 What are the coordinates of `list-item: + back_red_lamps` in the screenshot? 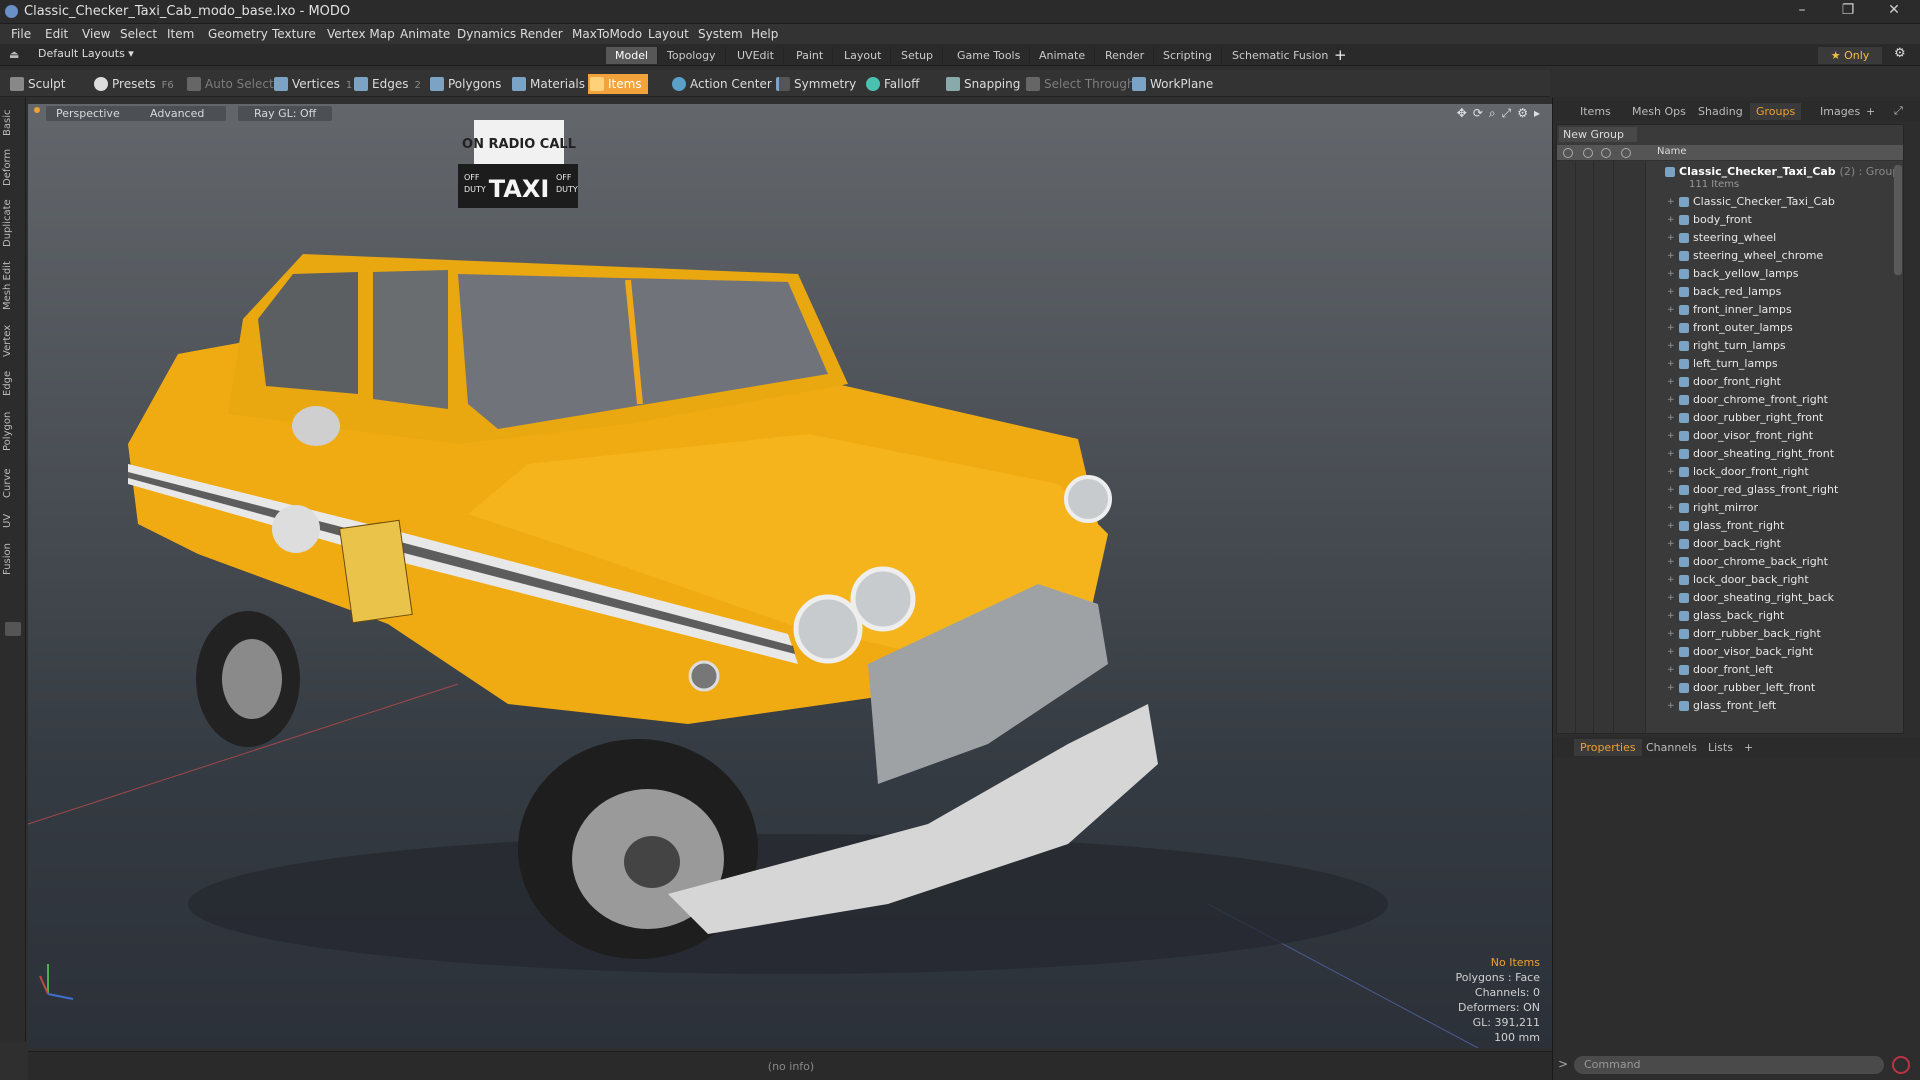 It's located at (1730, 292).